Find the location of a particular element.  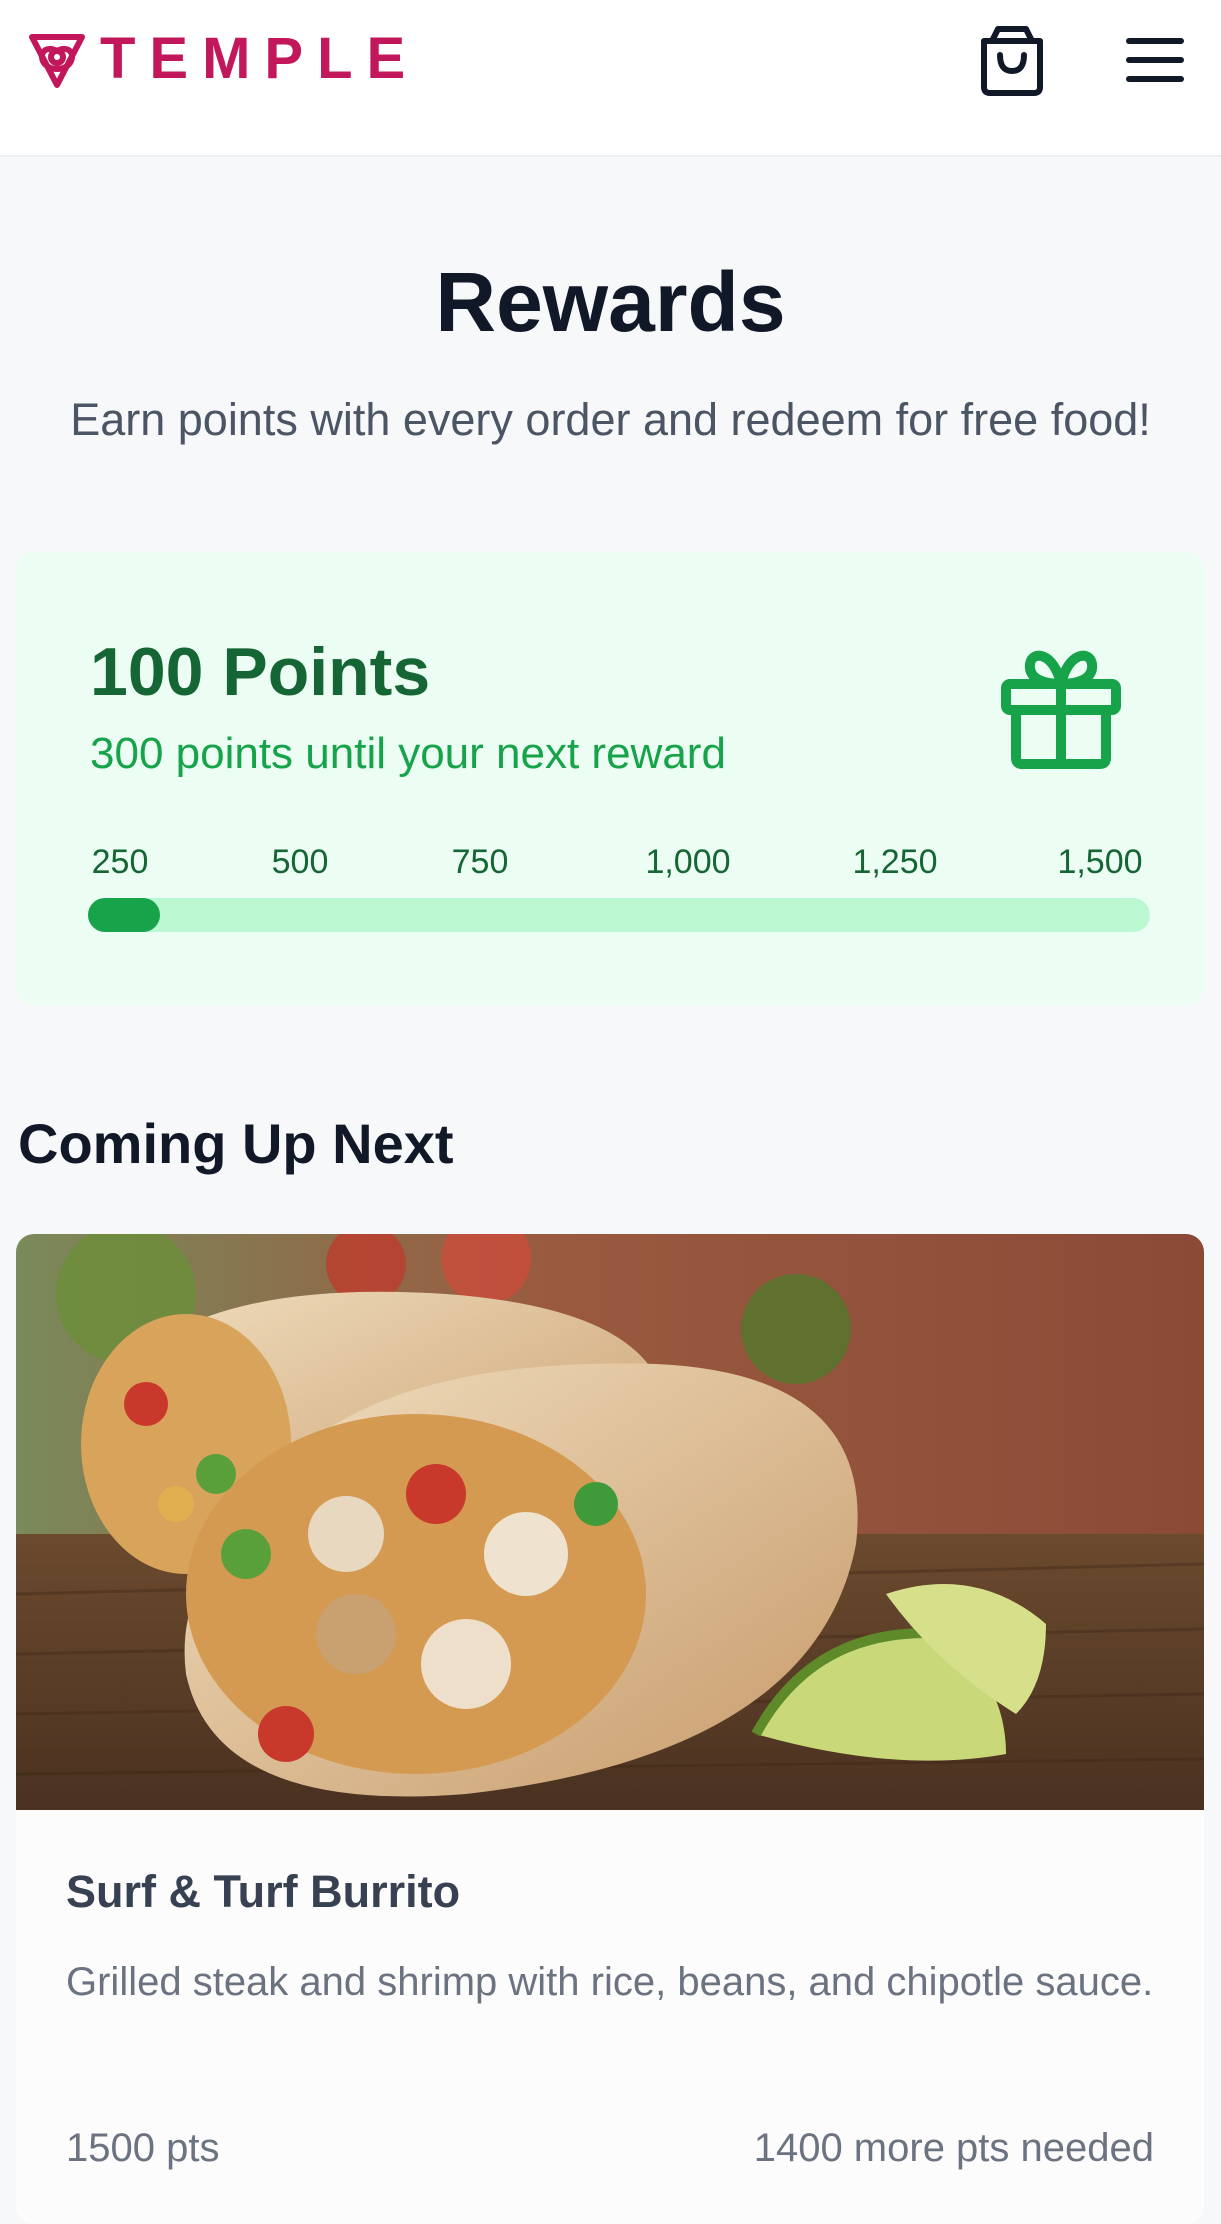

brand-name: TEMPLE is located at coordinates (260, 58).